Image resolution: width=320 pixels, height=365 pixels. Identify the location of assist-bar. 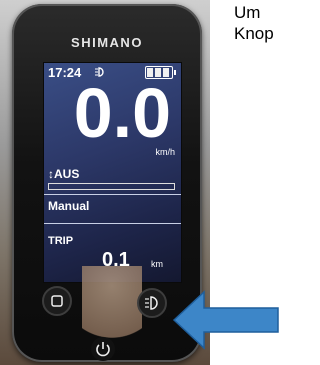
(111, 186).